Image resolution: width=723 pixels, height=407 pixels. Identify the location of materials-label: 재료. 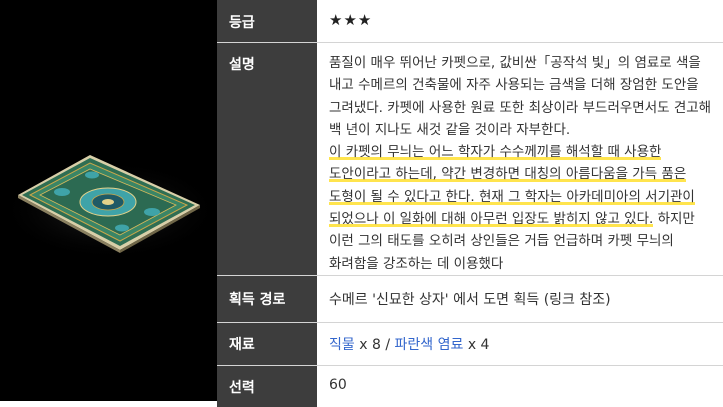
(242, 344).